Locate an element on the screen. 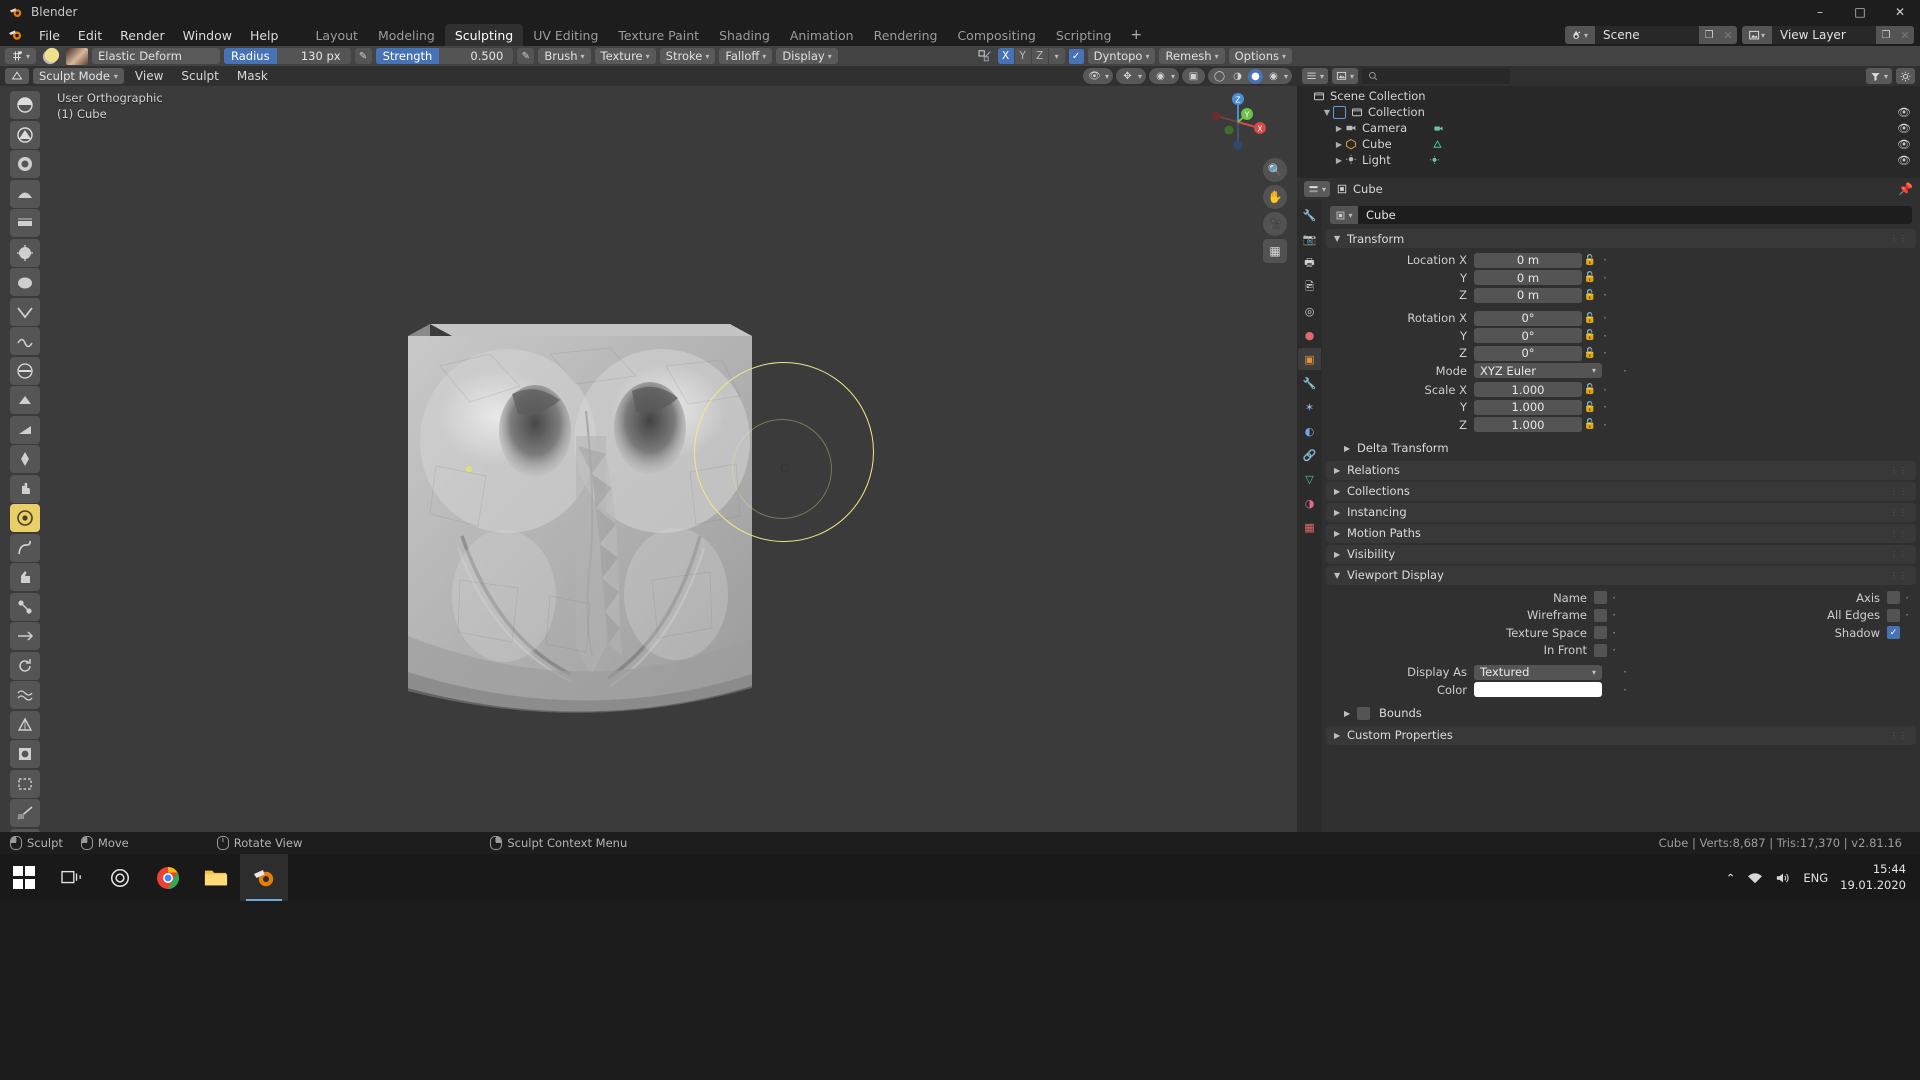  scale-x-value: 1.000 is located at coordinates (1528, 389).